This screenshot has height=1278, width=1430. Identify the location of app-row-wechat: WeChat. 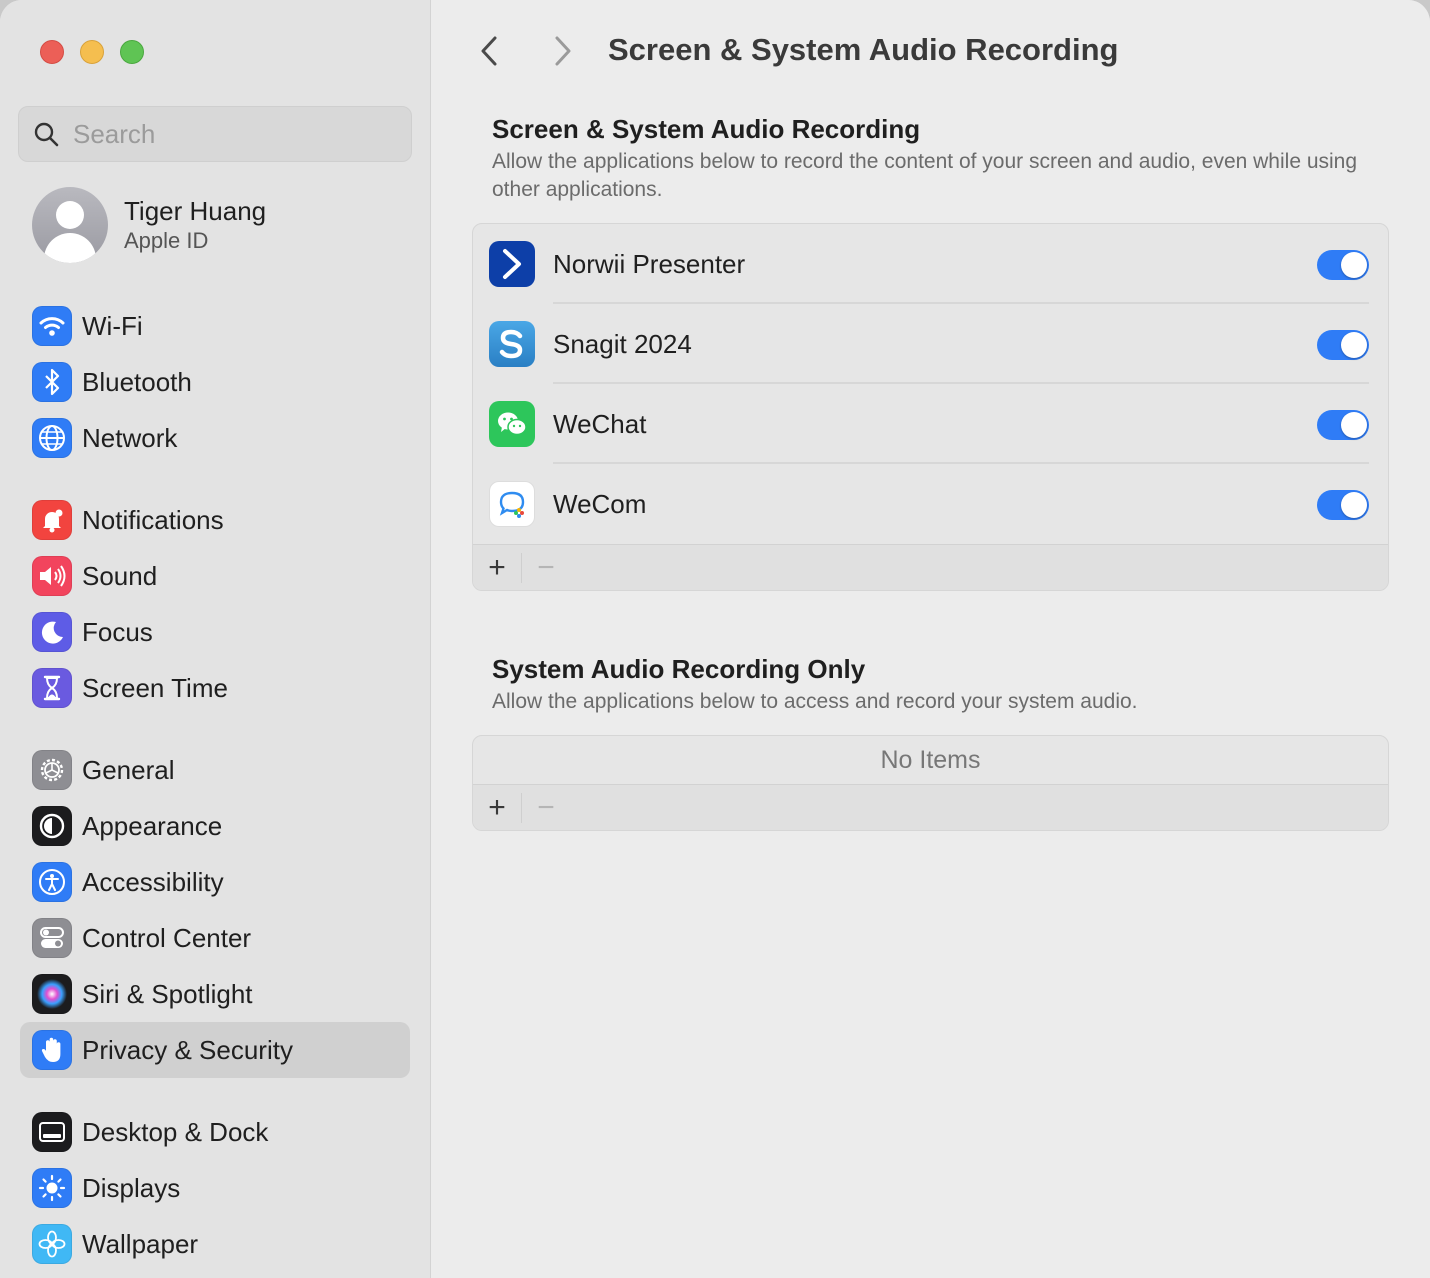
(930, 424).